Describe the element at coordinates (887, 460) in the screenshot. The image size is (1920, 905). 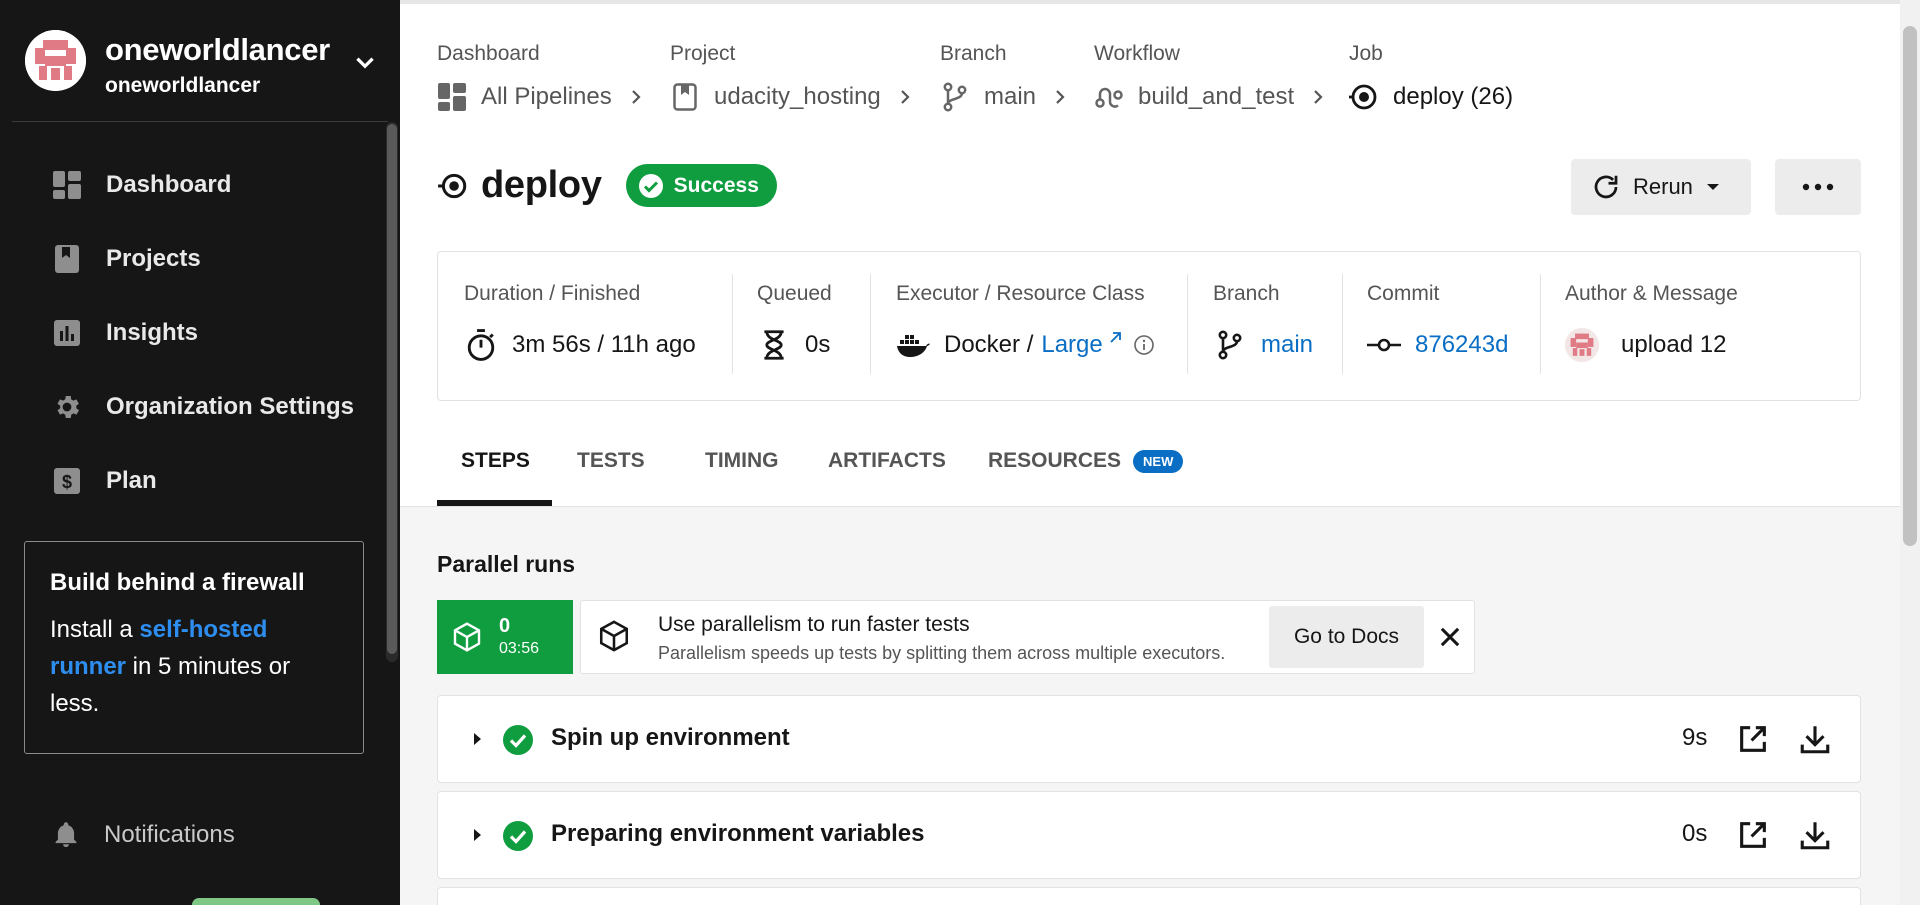
I see `tab-label: ARTIFACTS` at that location.